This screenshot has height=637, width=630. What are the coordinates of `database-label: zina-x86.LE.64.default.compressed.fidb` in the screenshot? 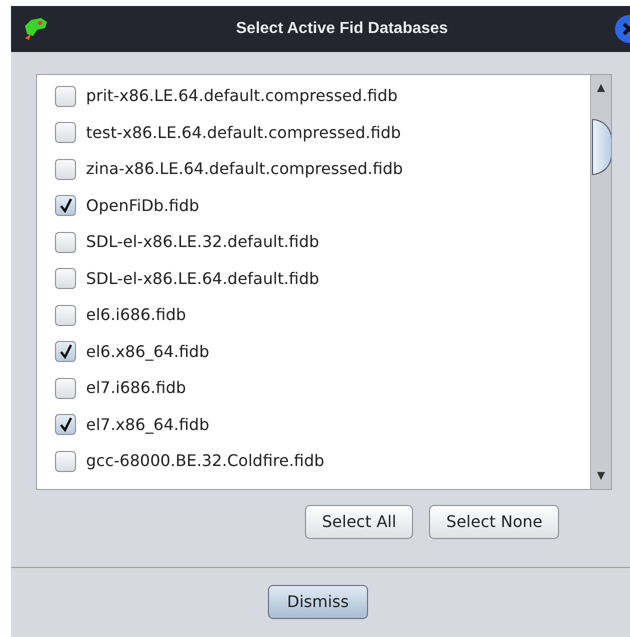 It's located at (244, 169).